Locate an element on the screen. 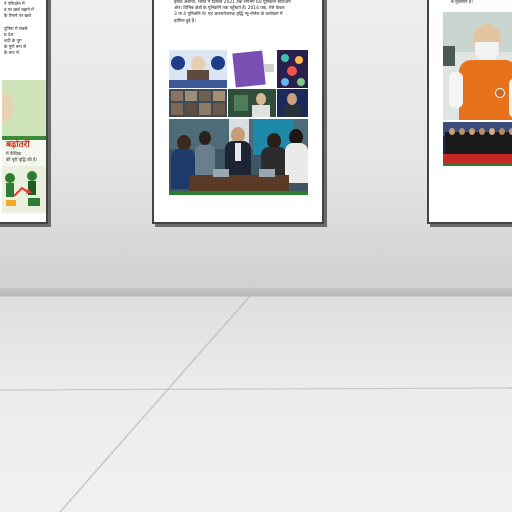 The height and width of the screenshot is (512, 512). photo-video-conference is located at coordinates (198, 103).